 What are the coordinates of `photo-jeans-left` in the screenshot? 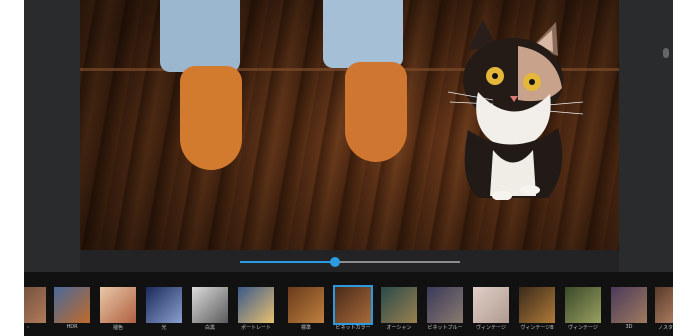 It's located at (200, 36).